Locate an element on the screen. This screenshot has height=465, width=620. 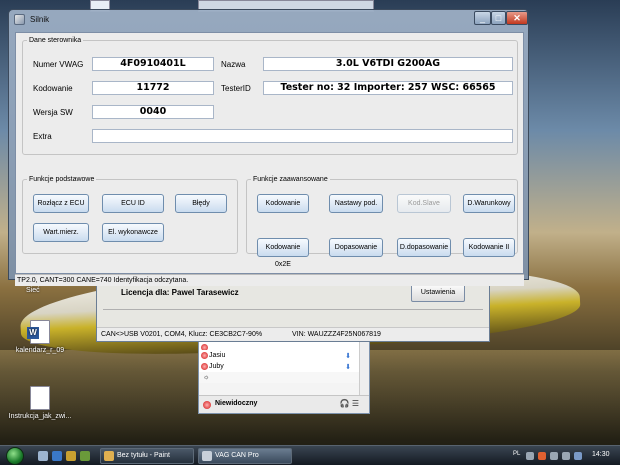
tester-id-label: TesterID is located at coordinates (236, 88).